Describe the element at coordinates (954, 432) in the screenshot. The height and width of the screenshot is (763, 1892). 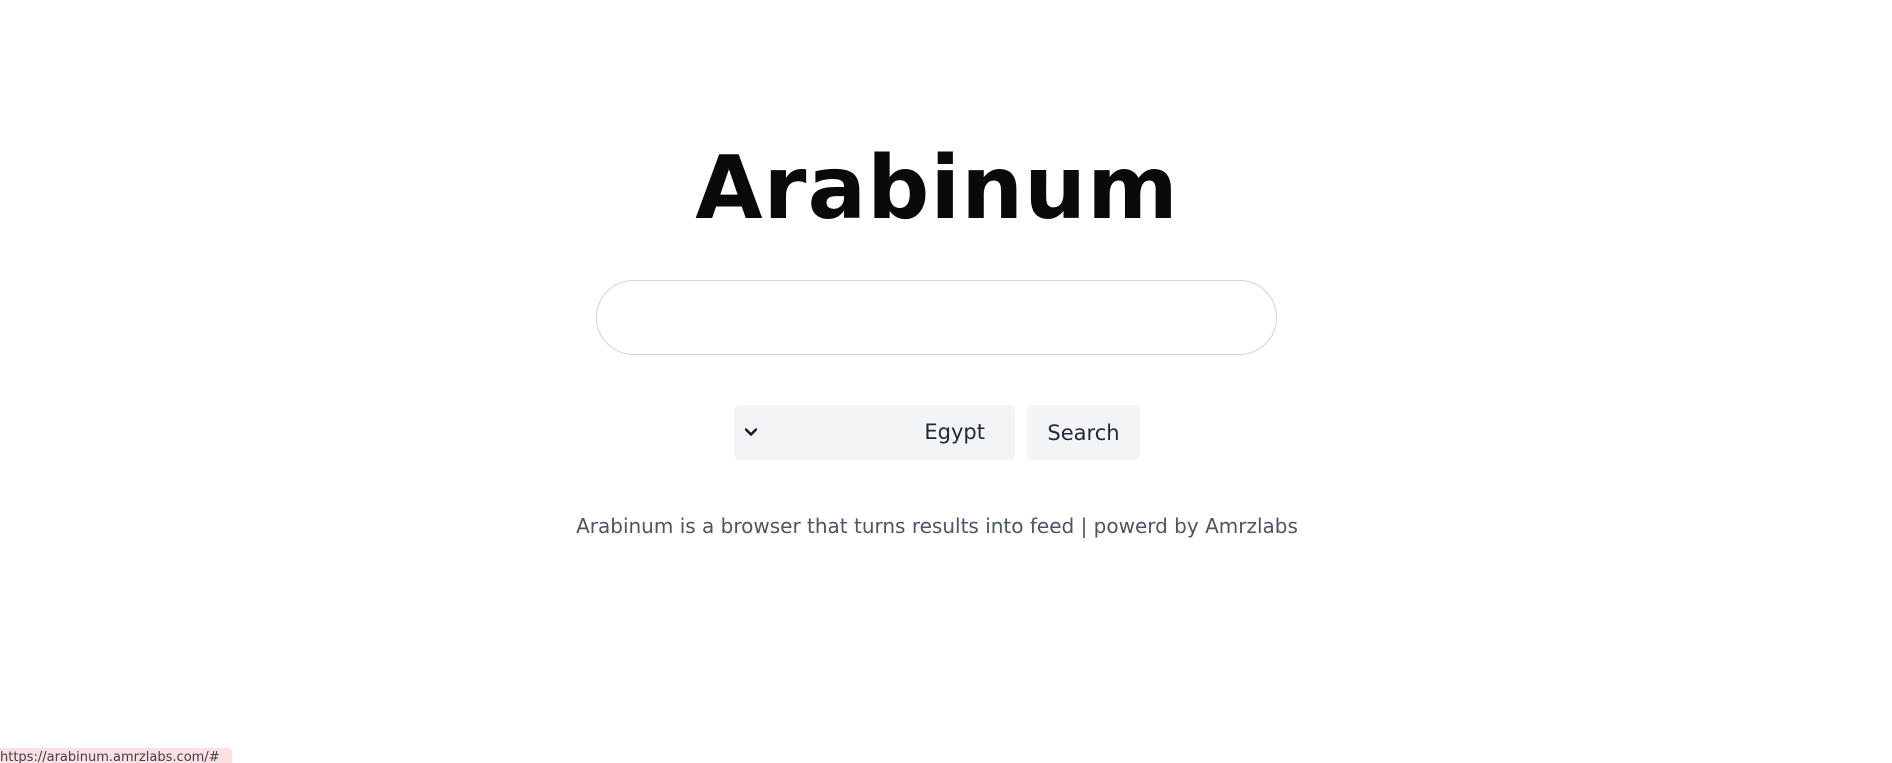
I see `country-select-value: Egypt` at that location.